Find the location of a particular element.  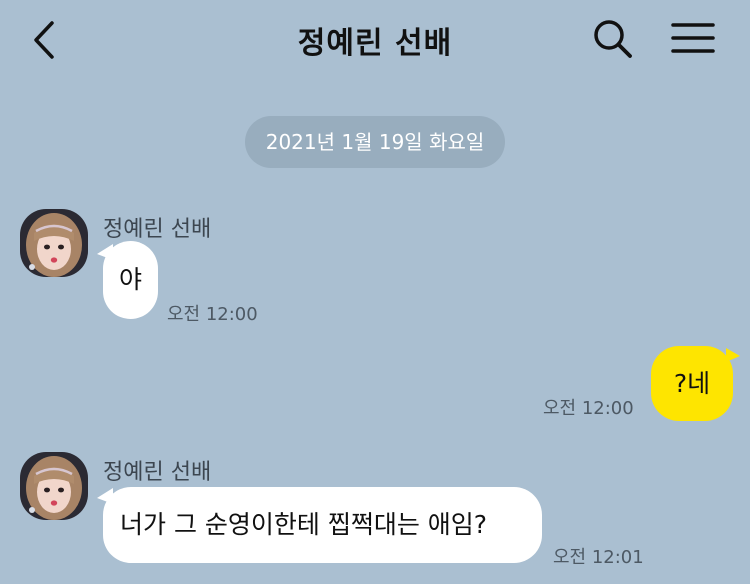

message-time: 오전 12:01 is located at coordinates (598, 557).